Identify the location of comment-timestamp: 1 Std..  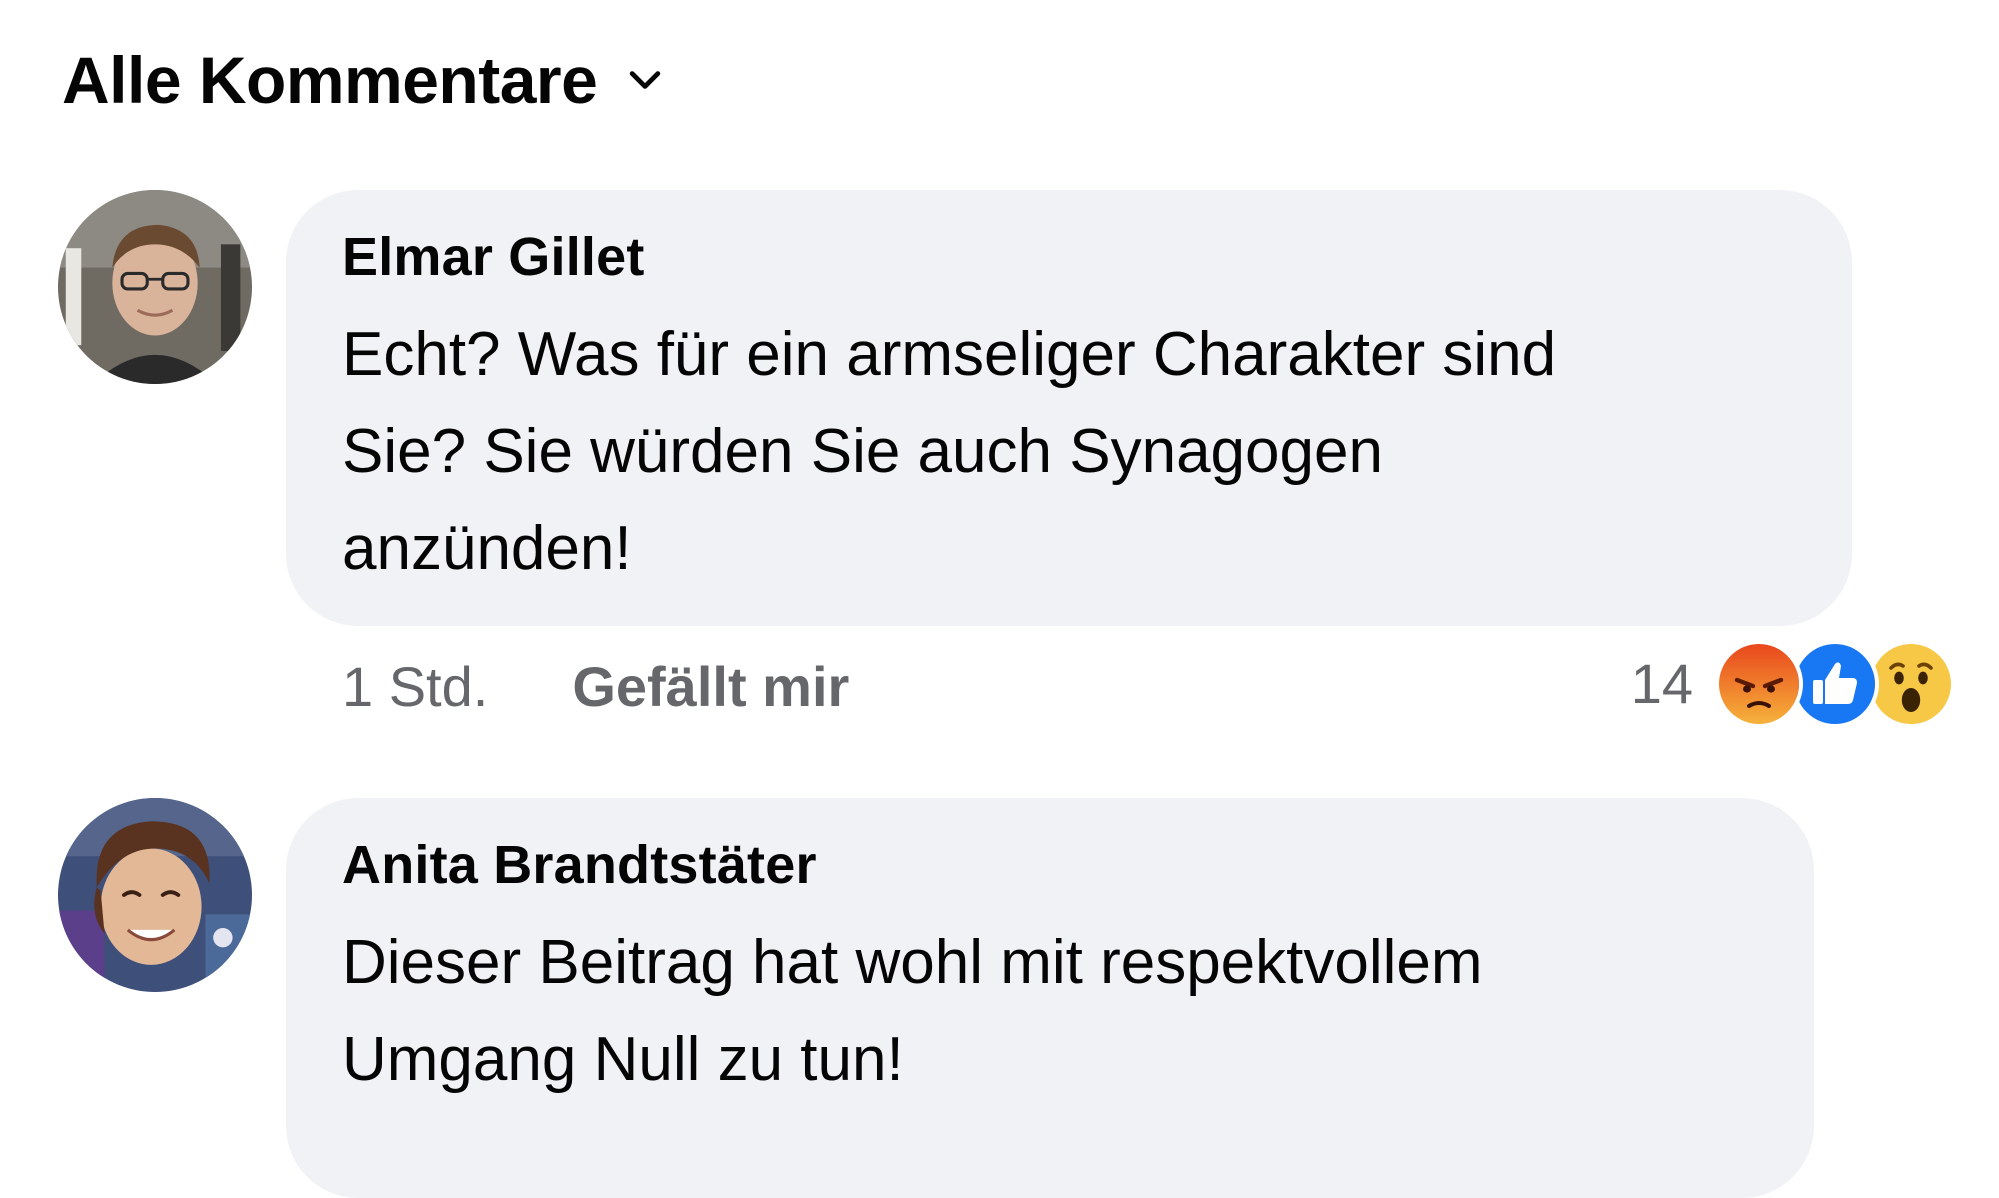
(415, 687).